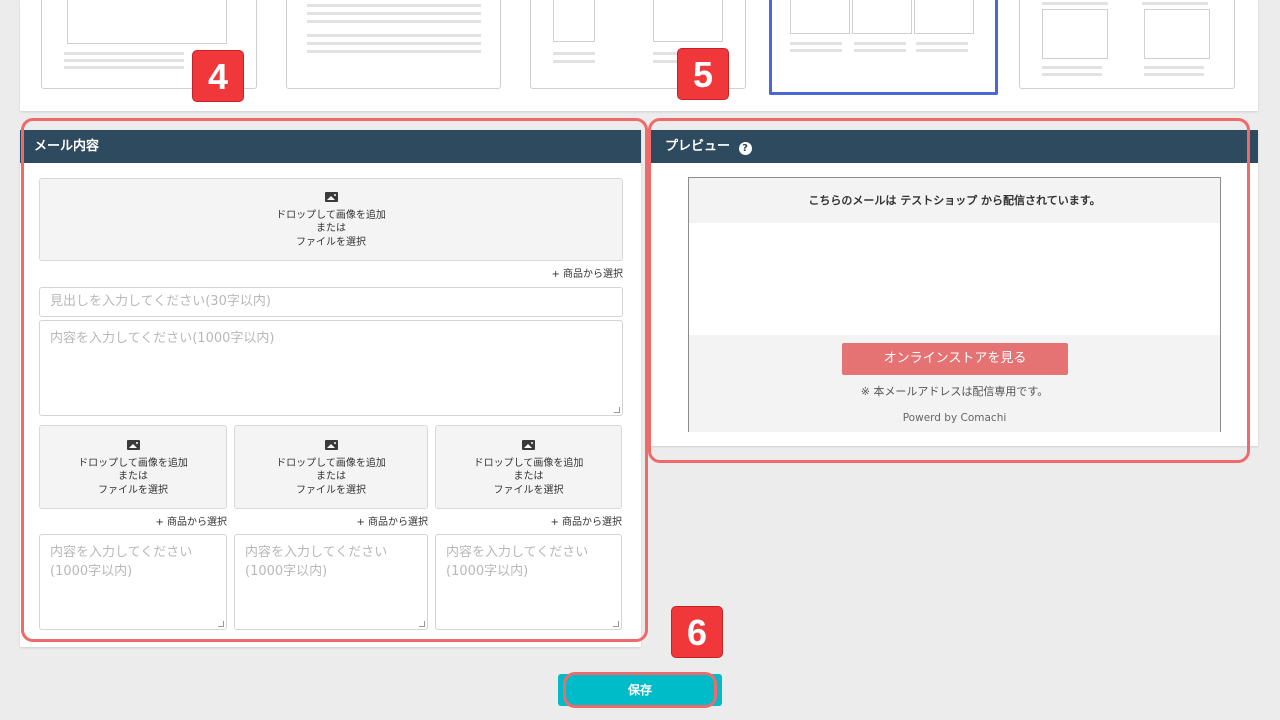 Image resolution: width=1280 pixels, height=720 pixels. I want to click on preview-sender-text: こちらのメールは テストショップ から配信されています。, so click(954, 200).